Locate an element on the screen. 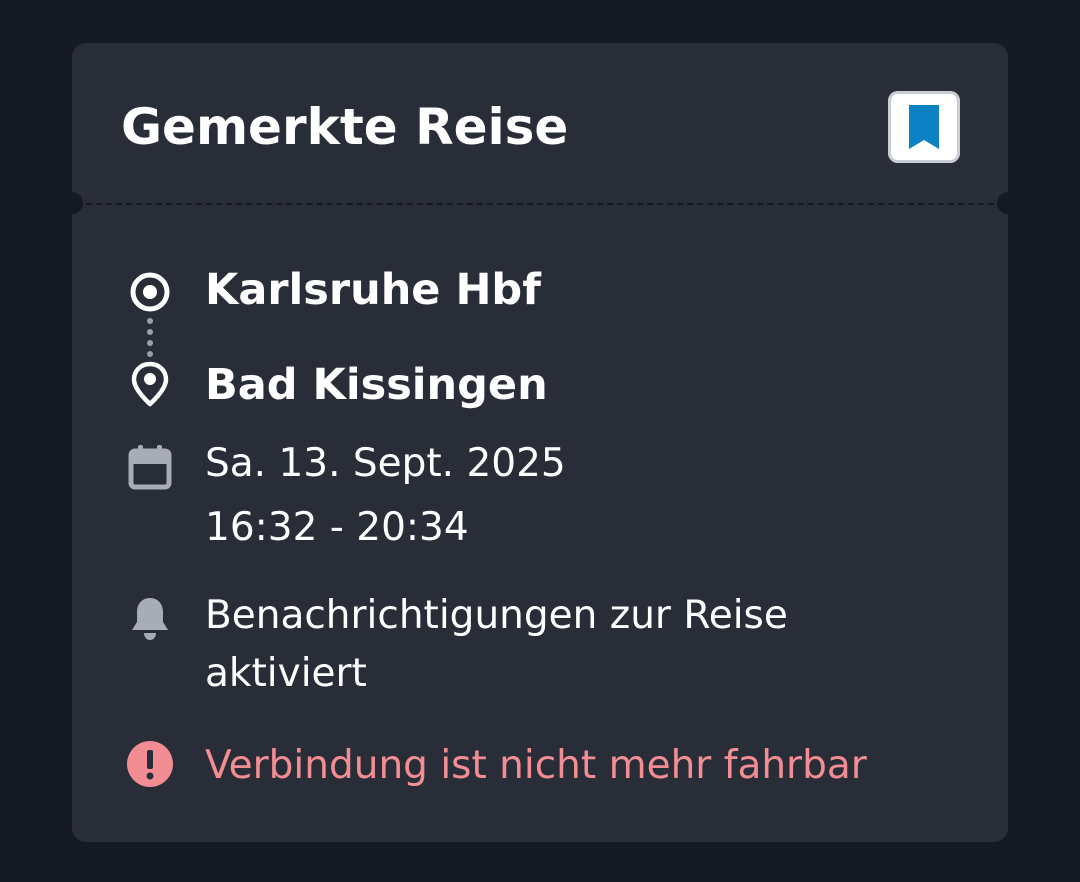 This screenshot has width=1080, height=882. ticket-divider is located at coordinates (540, 203).